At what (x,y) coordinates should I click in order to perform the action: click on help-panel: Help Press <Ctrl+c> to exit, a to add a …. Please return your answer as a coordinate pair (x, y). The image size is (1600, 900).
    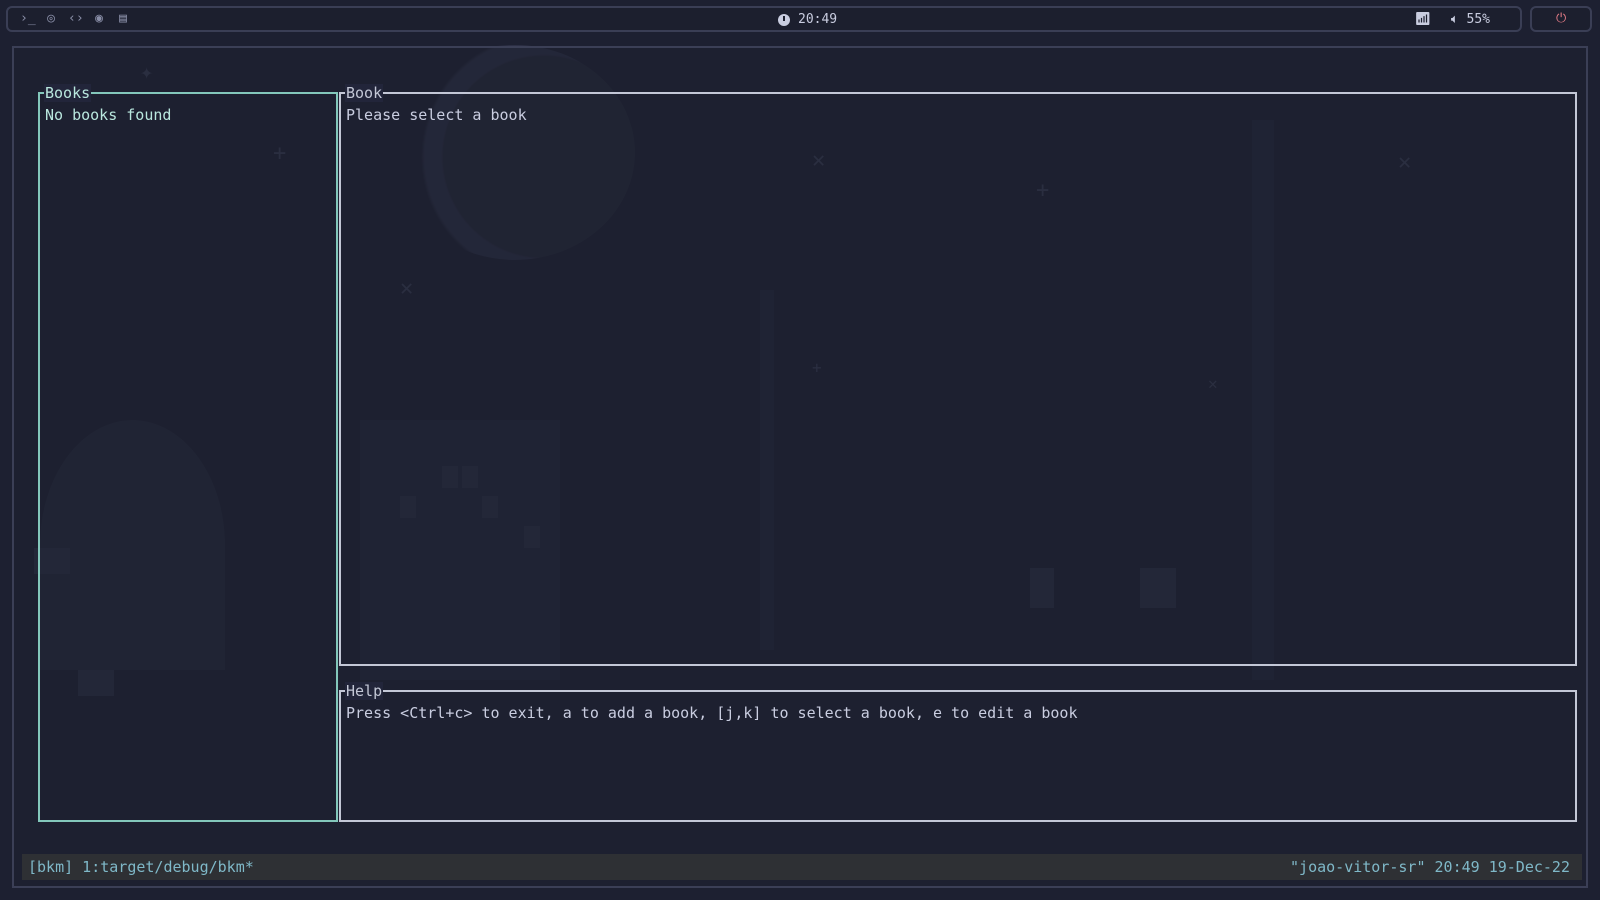
    Looking at the image, I should click on (958, 752).